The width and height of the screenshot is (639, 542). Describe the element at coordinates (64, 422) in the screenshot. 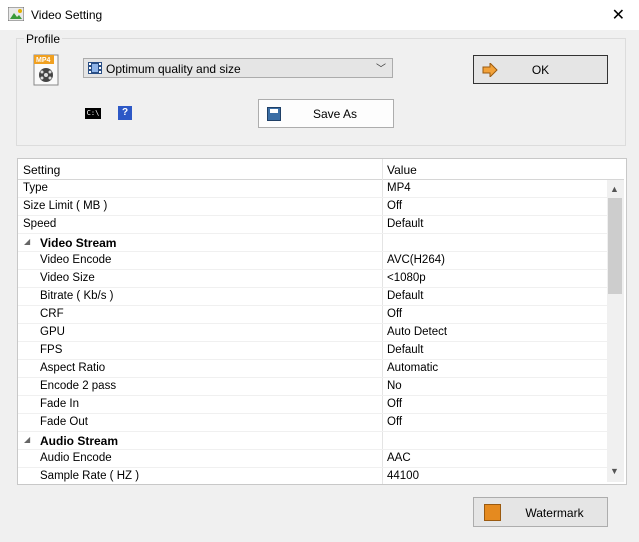

I see `setting-name: Fade Out` at that location.